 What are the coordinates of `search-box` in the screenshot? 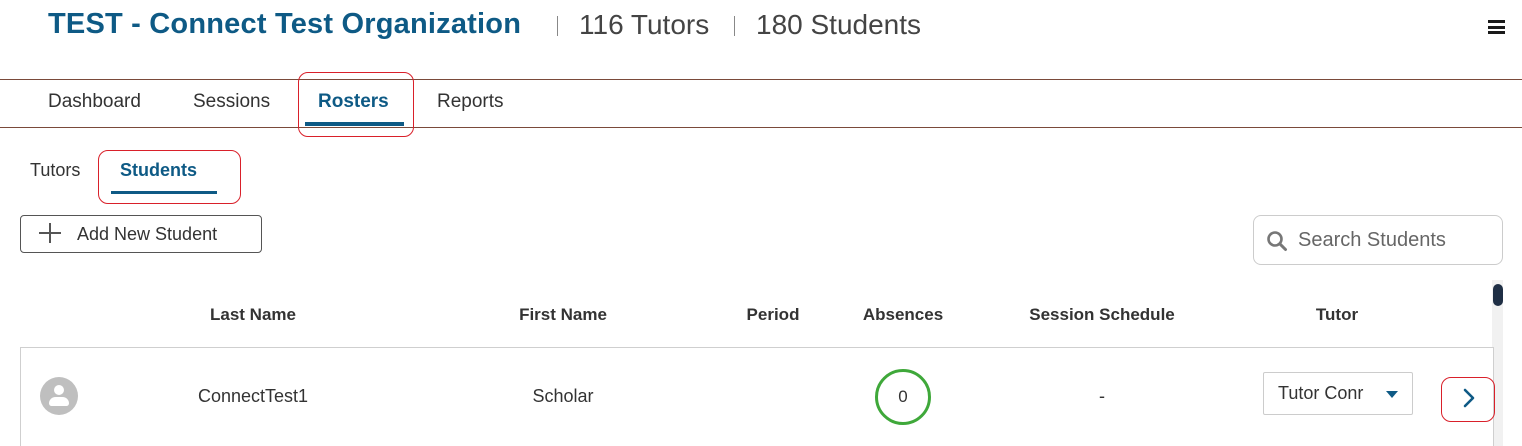 It's located at (1378, 240).